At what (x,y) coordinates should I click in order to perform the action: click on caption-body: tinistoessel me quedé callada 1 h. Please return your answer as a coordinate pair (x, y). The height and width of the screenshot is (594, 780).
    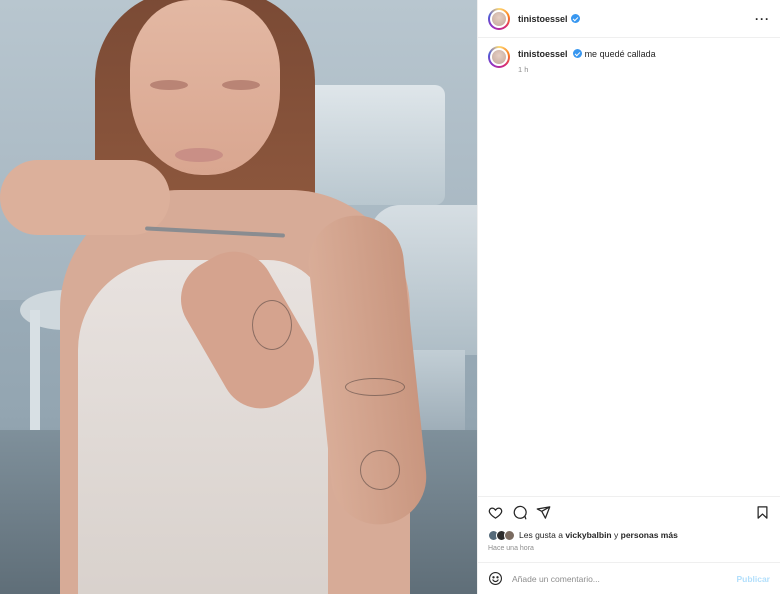
    Looking at the image, I should click on (587, 60).